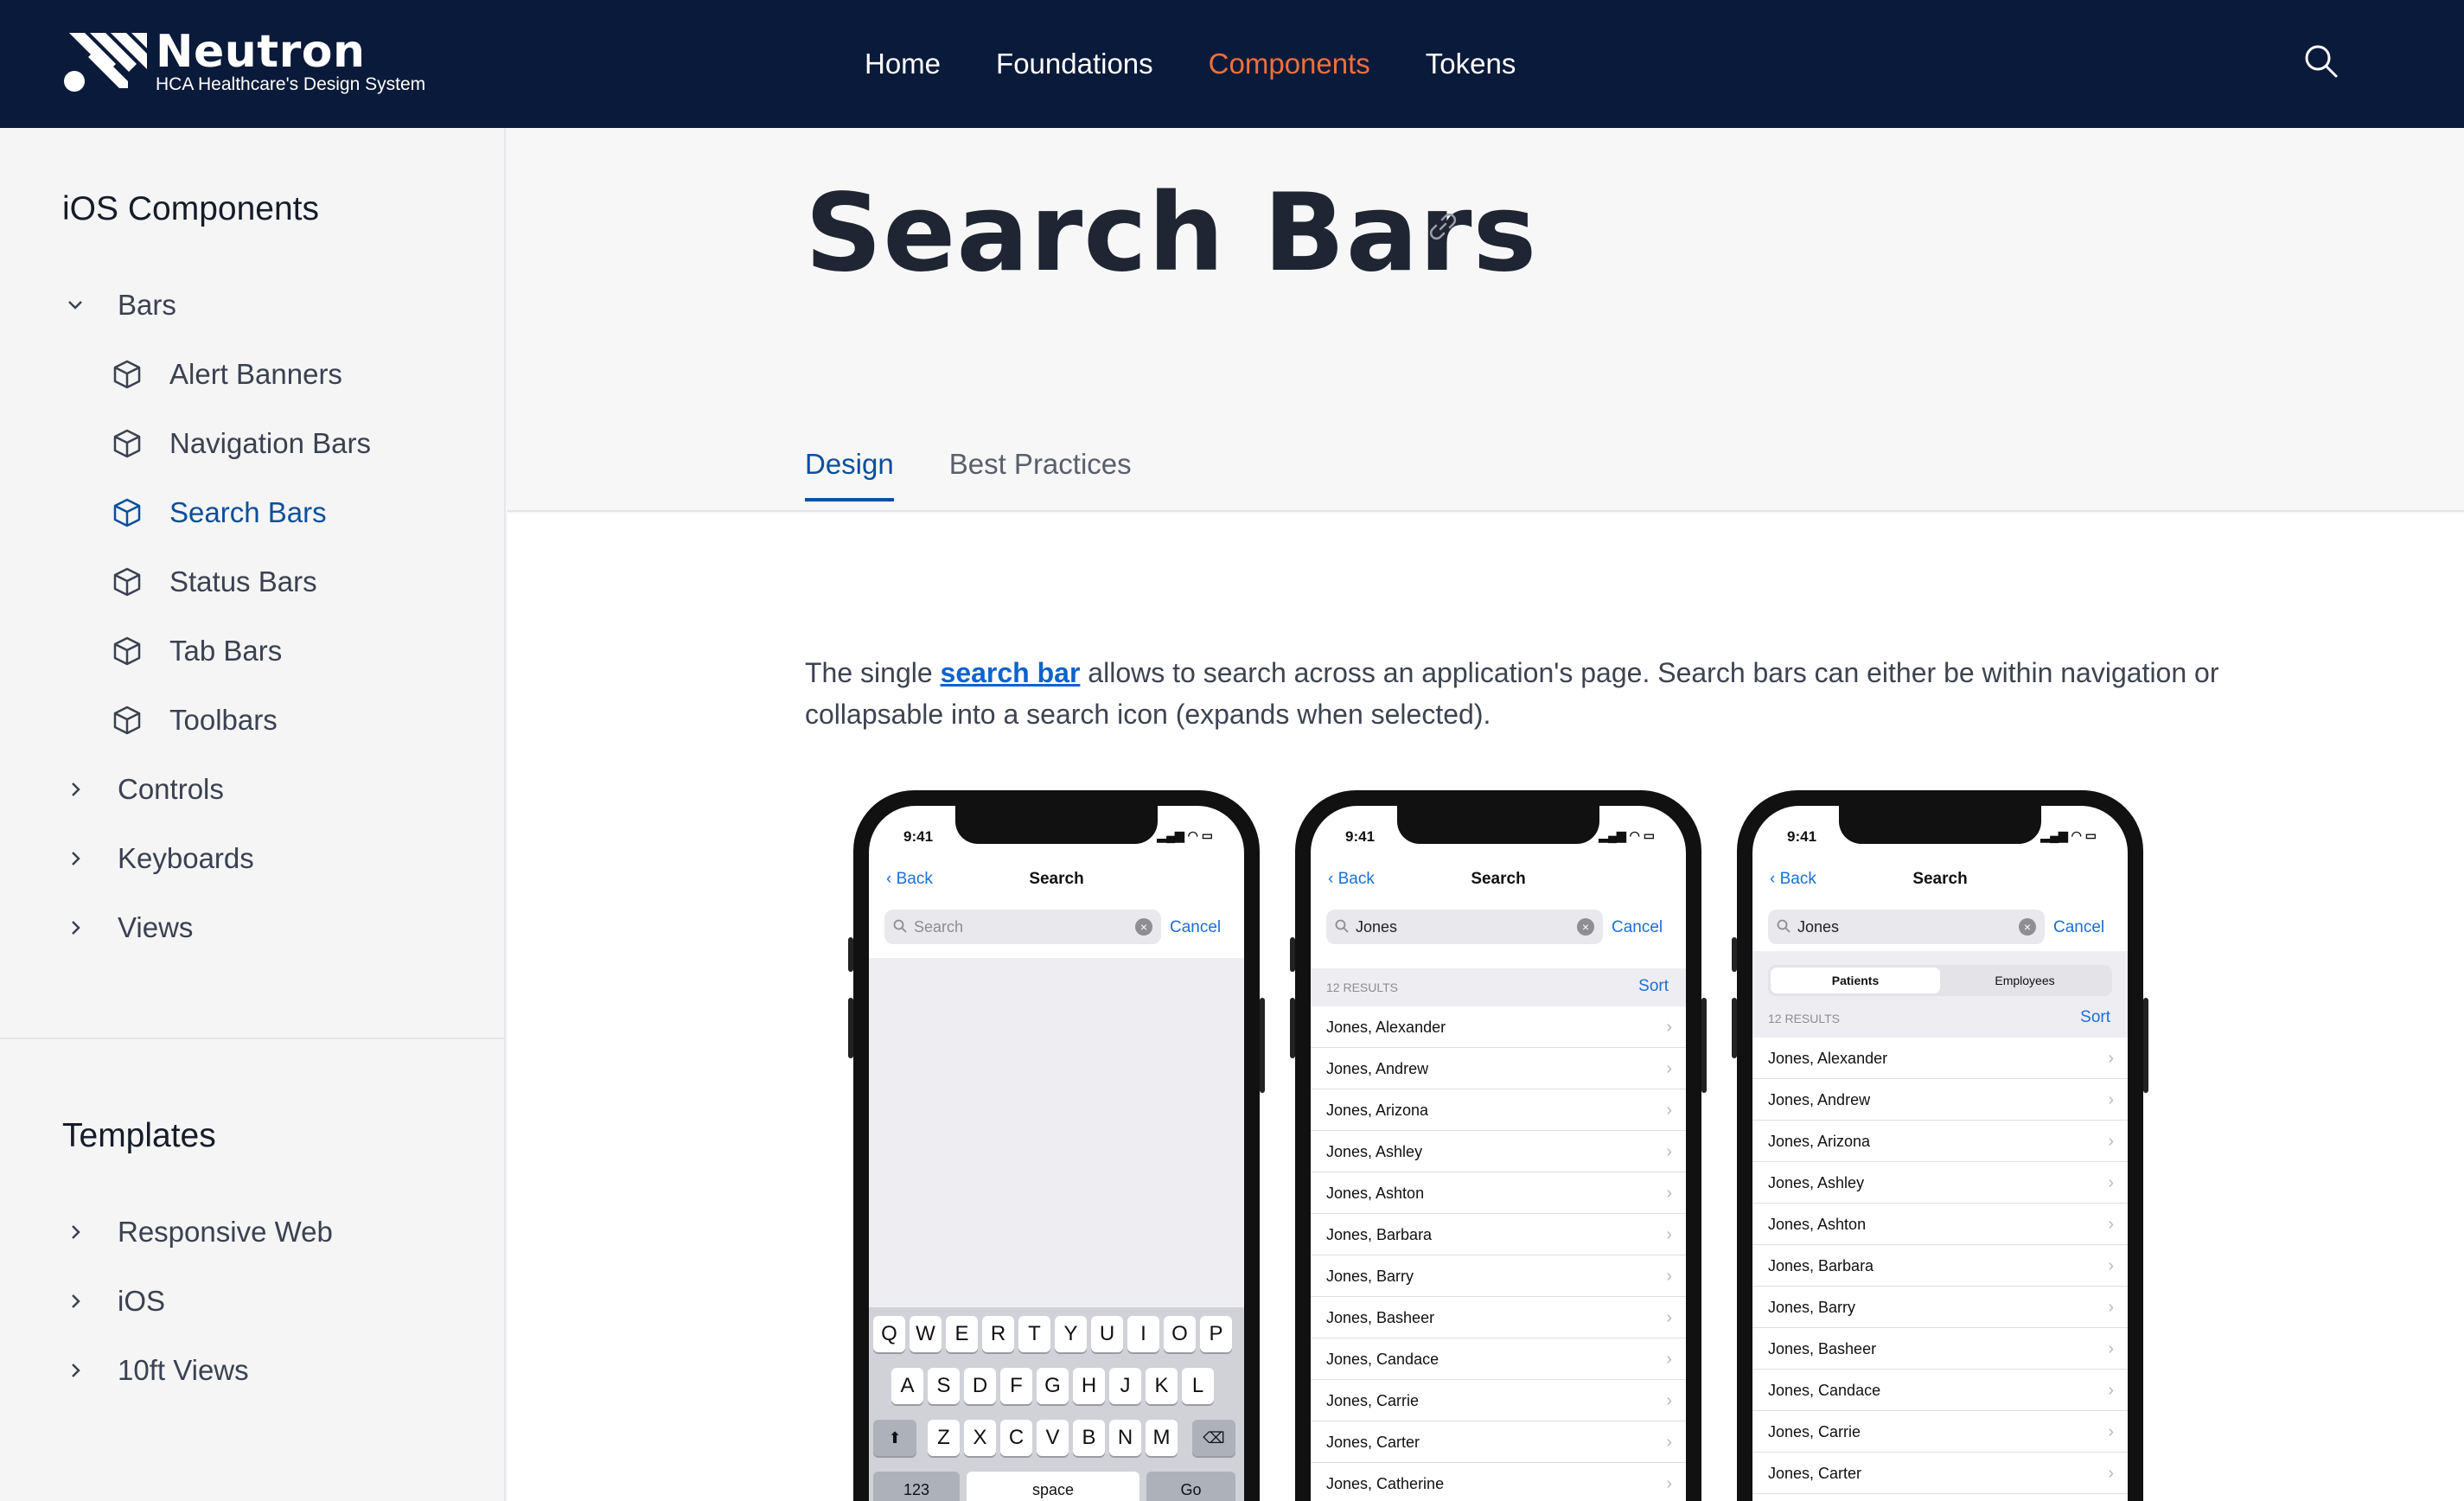 The height and width of the screenshot is (1501, 2464). Describe the element at coordinates (907, 1386) in the screenshot. I see `key: A` at that location.